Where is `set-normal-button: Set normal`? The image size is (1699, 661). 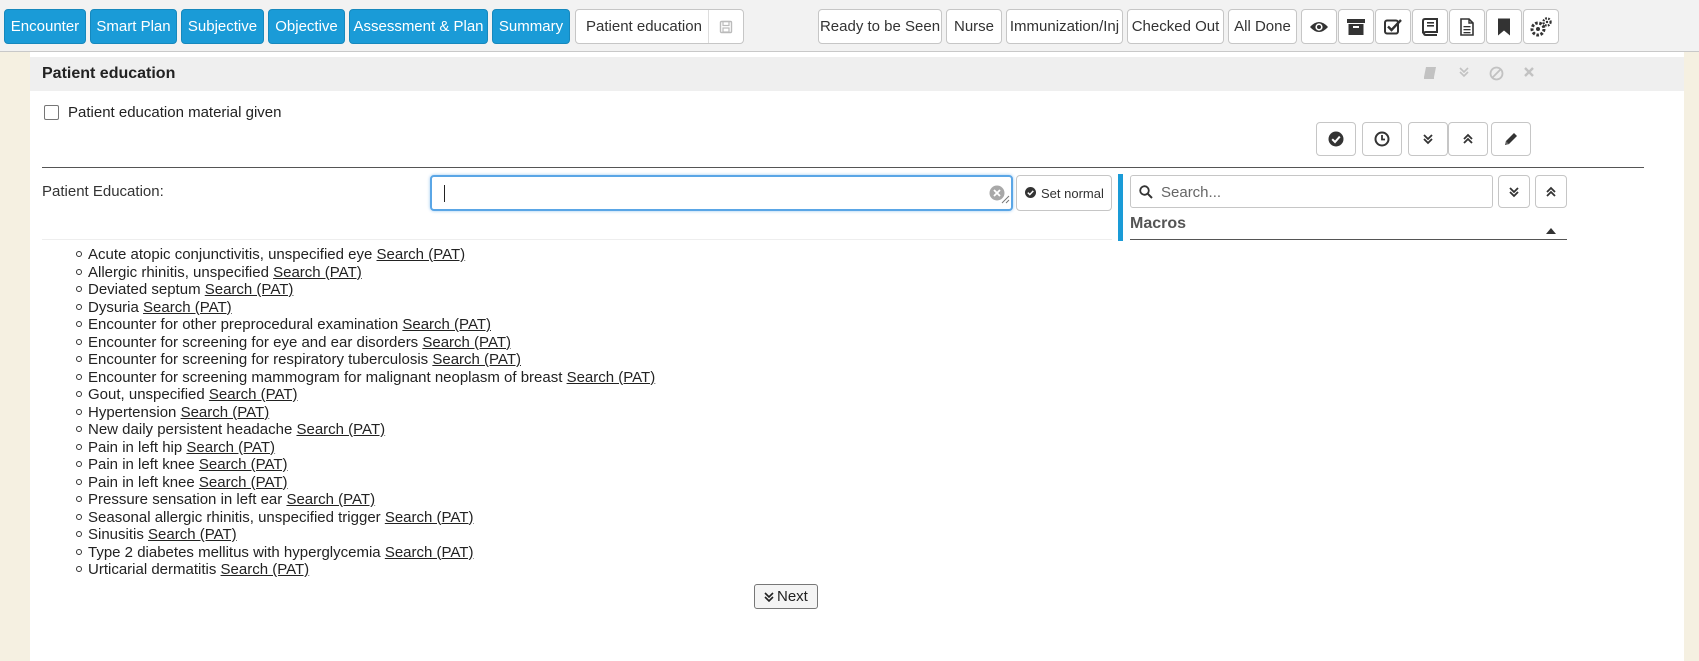 set-normal-button: Set normal is located at coordinates (1064, 193).